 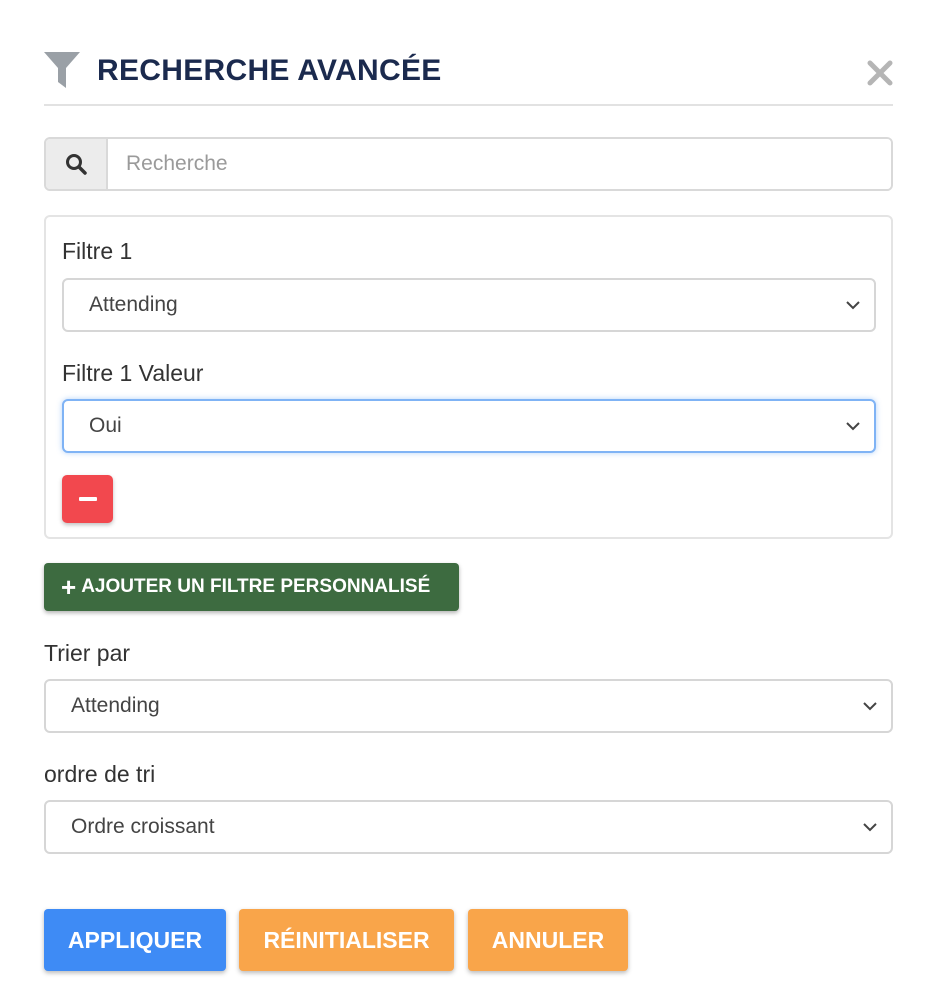 I want to click on sort-by-select: Attending, so click(x=468, y=706).